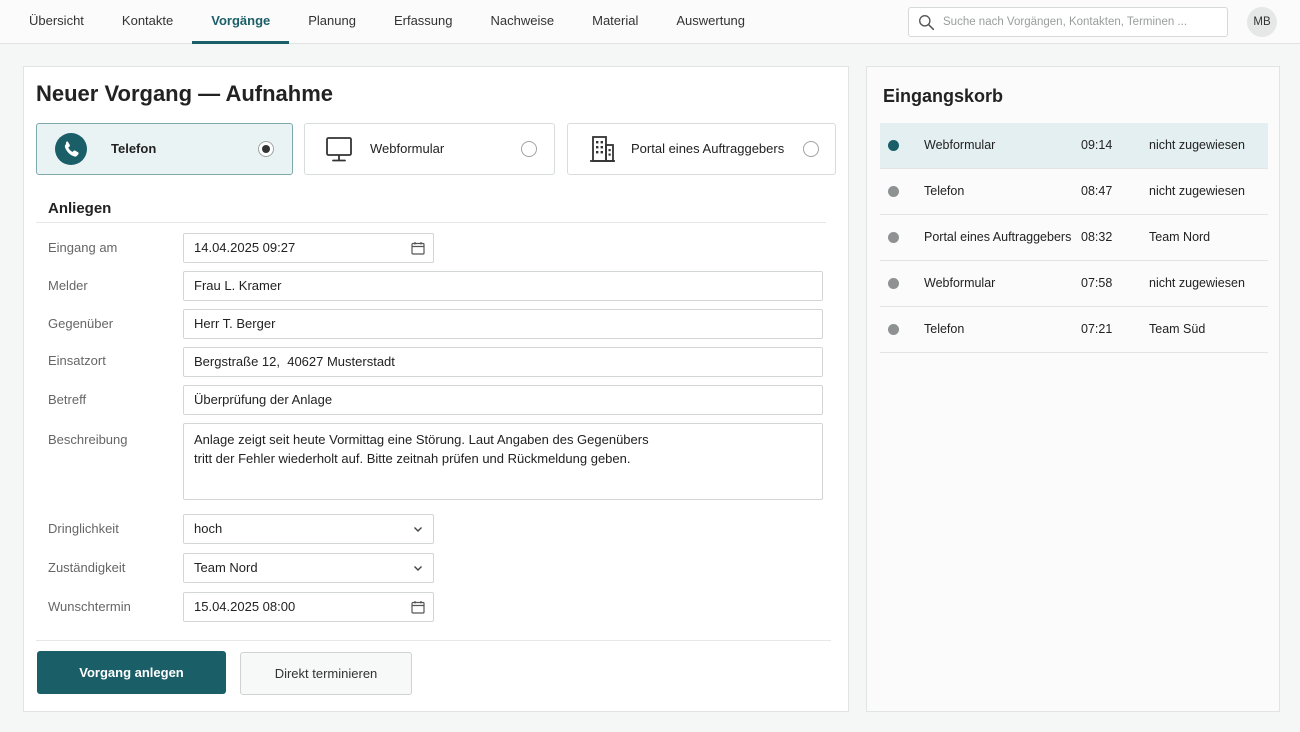  I want to click on wunschtermin-datetime-field: 15.04.2025 08:00, so click(308, 607).